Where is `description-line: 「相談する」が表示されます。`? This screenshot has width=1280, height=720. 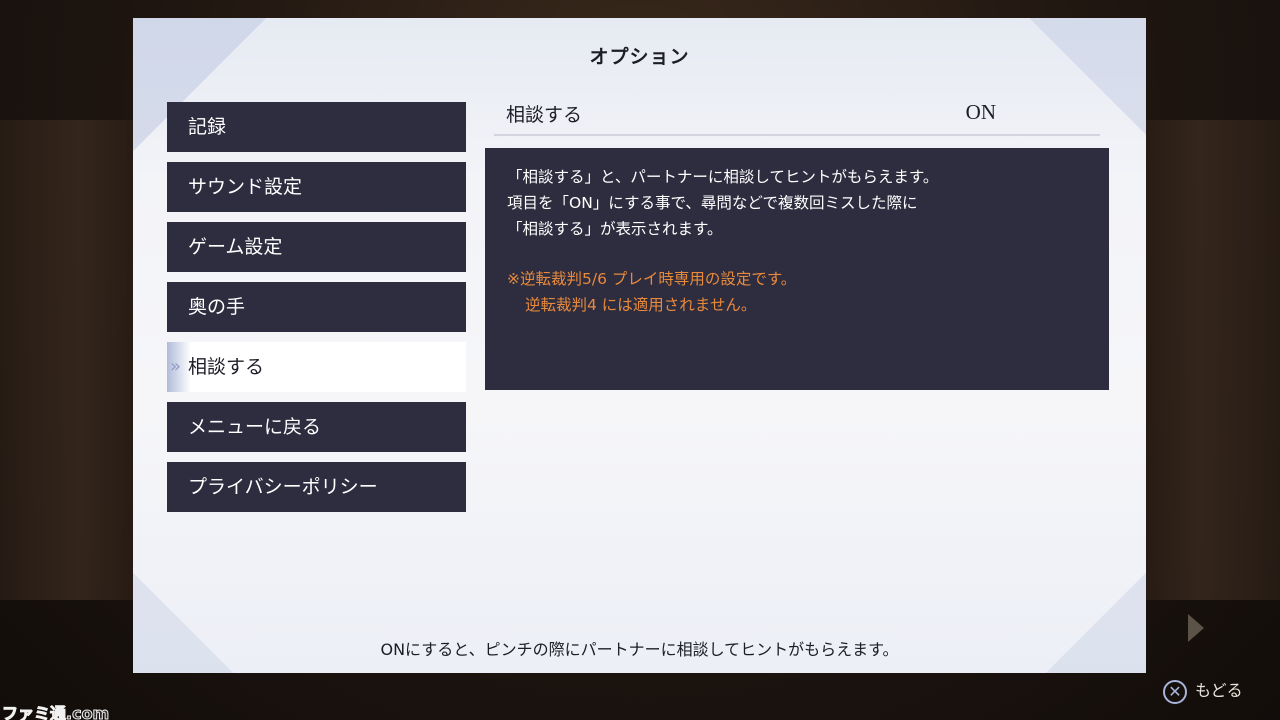 description-line: 「相談する」が表示されます。 is located at coordinates (615, 229).